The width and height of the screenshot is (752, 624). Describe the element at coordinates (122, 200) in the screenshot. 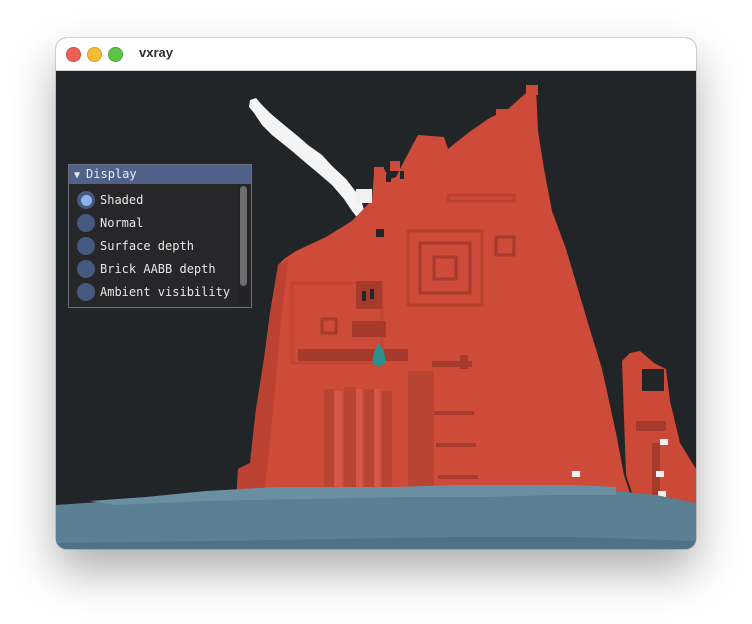

I see `radio-label: Shaded` at that location.